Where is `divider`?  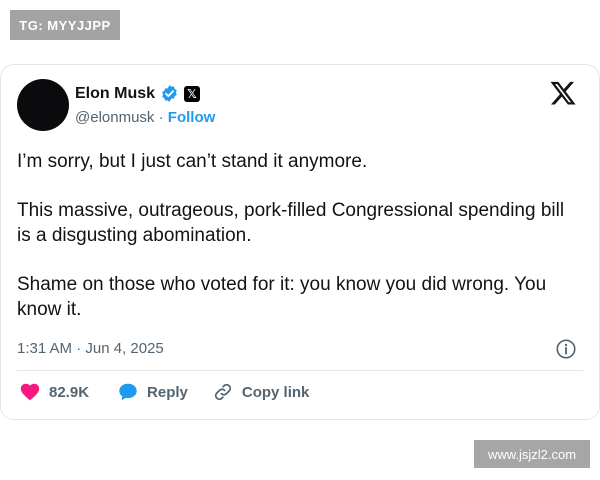
divider is located at coordinates (300, 370).